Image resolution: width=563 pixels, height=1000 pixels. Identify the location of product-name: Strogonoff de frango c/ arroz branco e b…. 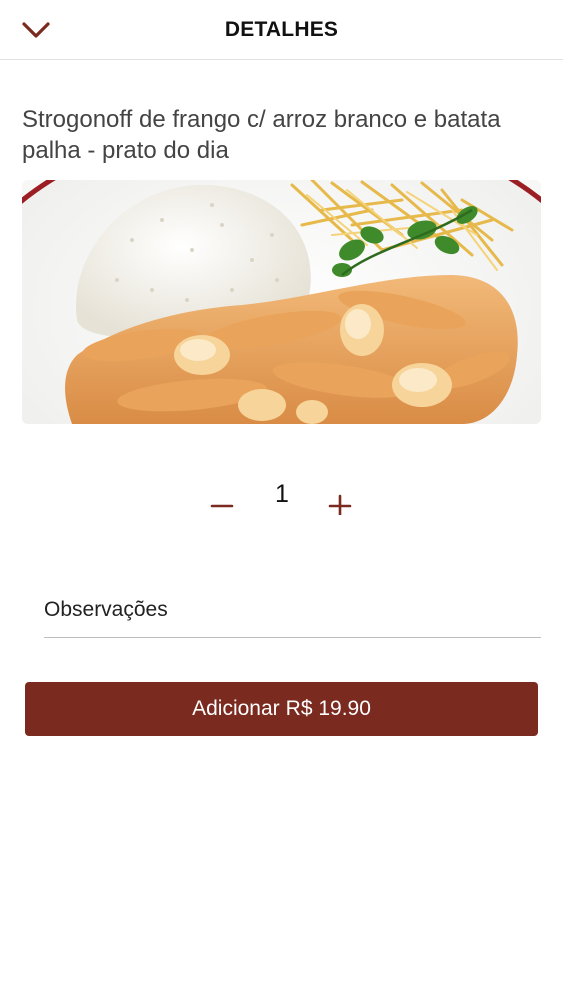
(261, 135).